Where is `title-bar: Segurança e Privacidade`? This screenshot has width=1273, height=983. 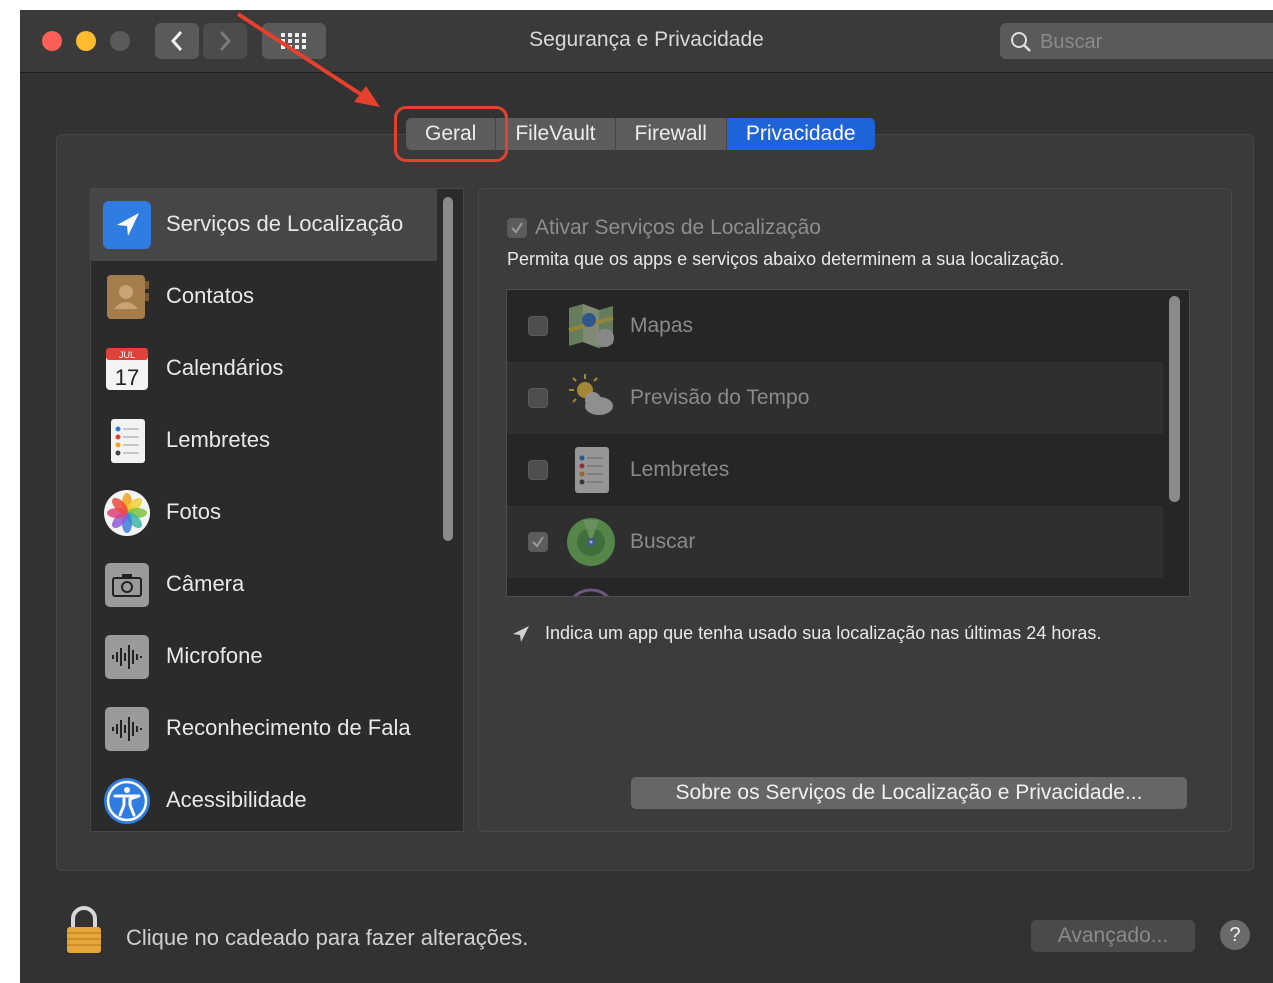
title-bar: Segurança e Privacidade is located at coordinates (646, 41).